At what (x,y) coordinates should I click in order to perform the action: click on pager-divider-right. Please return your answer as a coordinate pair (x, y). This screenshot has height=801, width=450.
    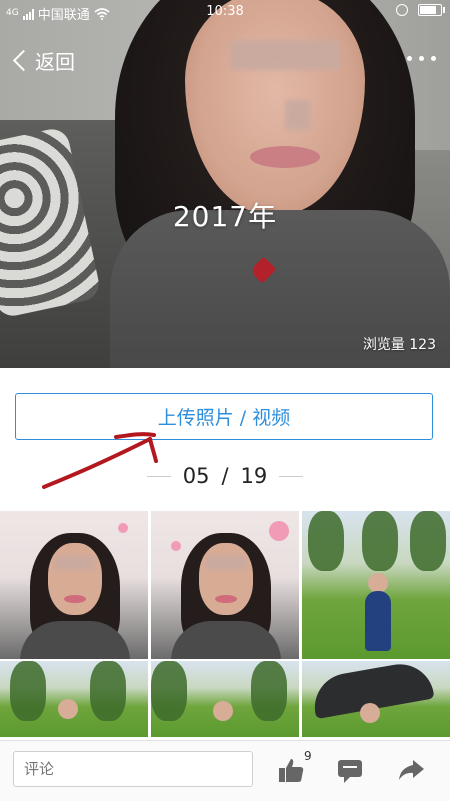
    Looking at the image, I should click on (291, 476).